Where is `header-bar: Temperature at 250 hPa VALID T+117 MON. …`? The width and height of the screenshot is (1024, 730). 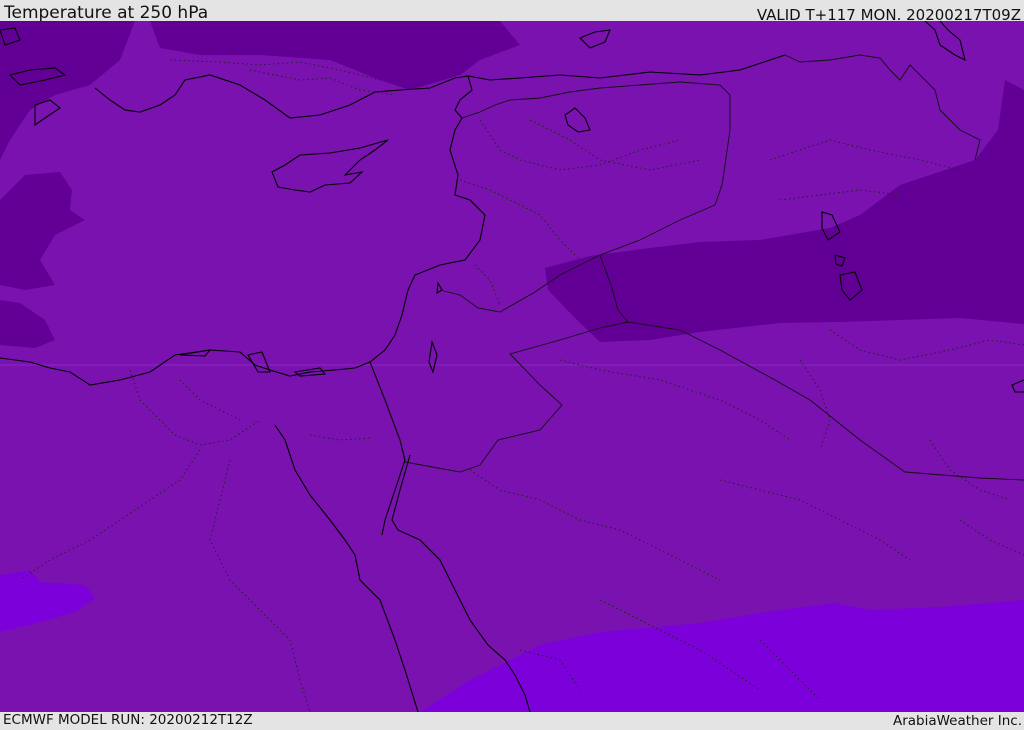 header-bar: Temperature at 250 hPa VALID T+117 MON. … is located at coordinates (512, 12).